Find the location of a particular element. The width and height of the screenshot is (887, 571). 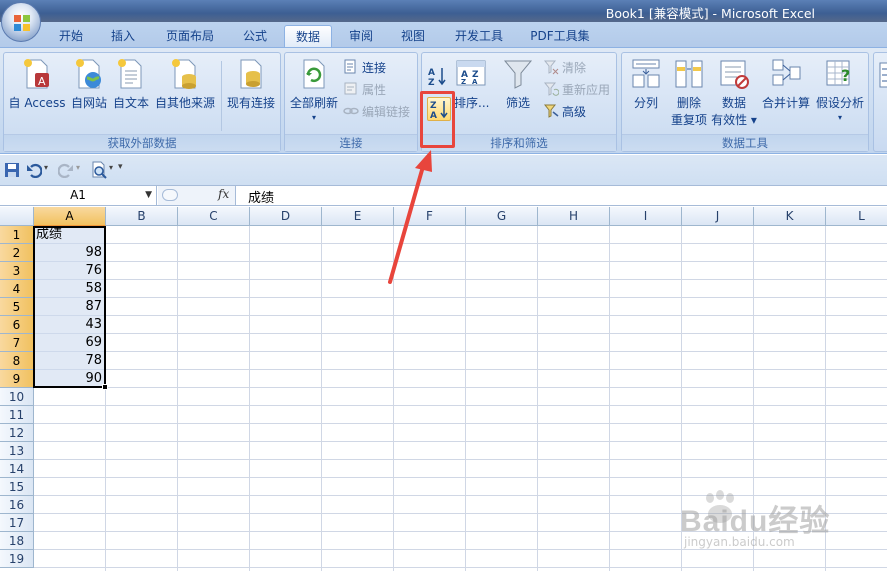

column-header-h: H is located at coordinates (574, 216).